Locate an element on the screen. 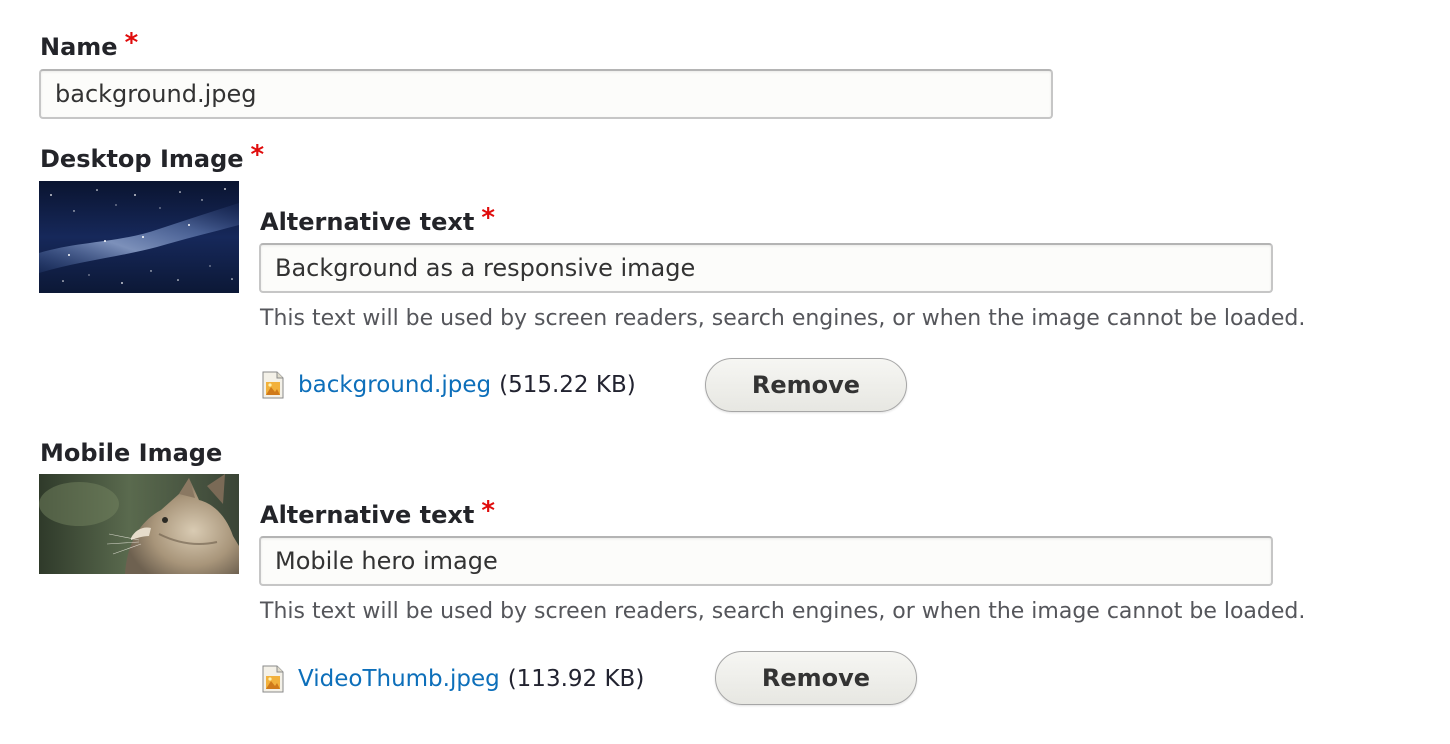  mobile-file-link: VideoThumb.jpeg is located at coordinates (399, 679).